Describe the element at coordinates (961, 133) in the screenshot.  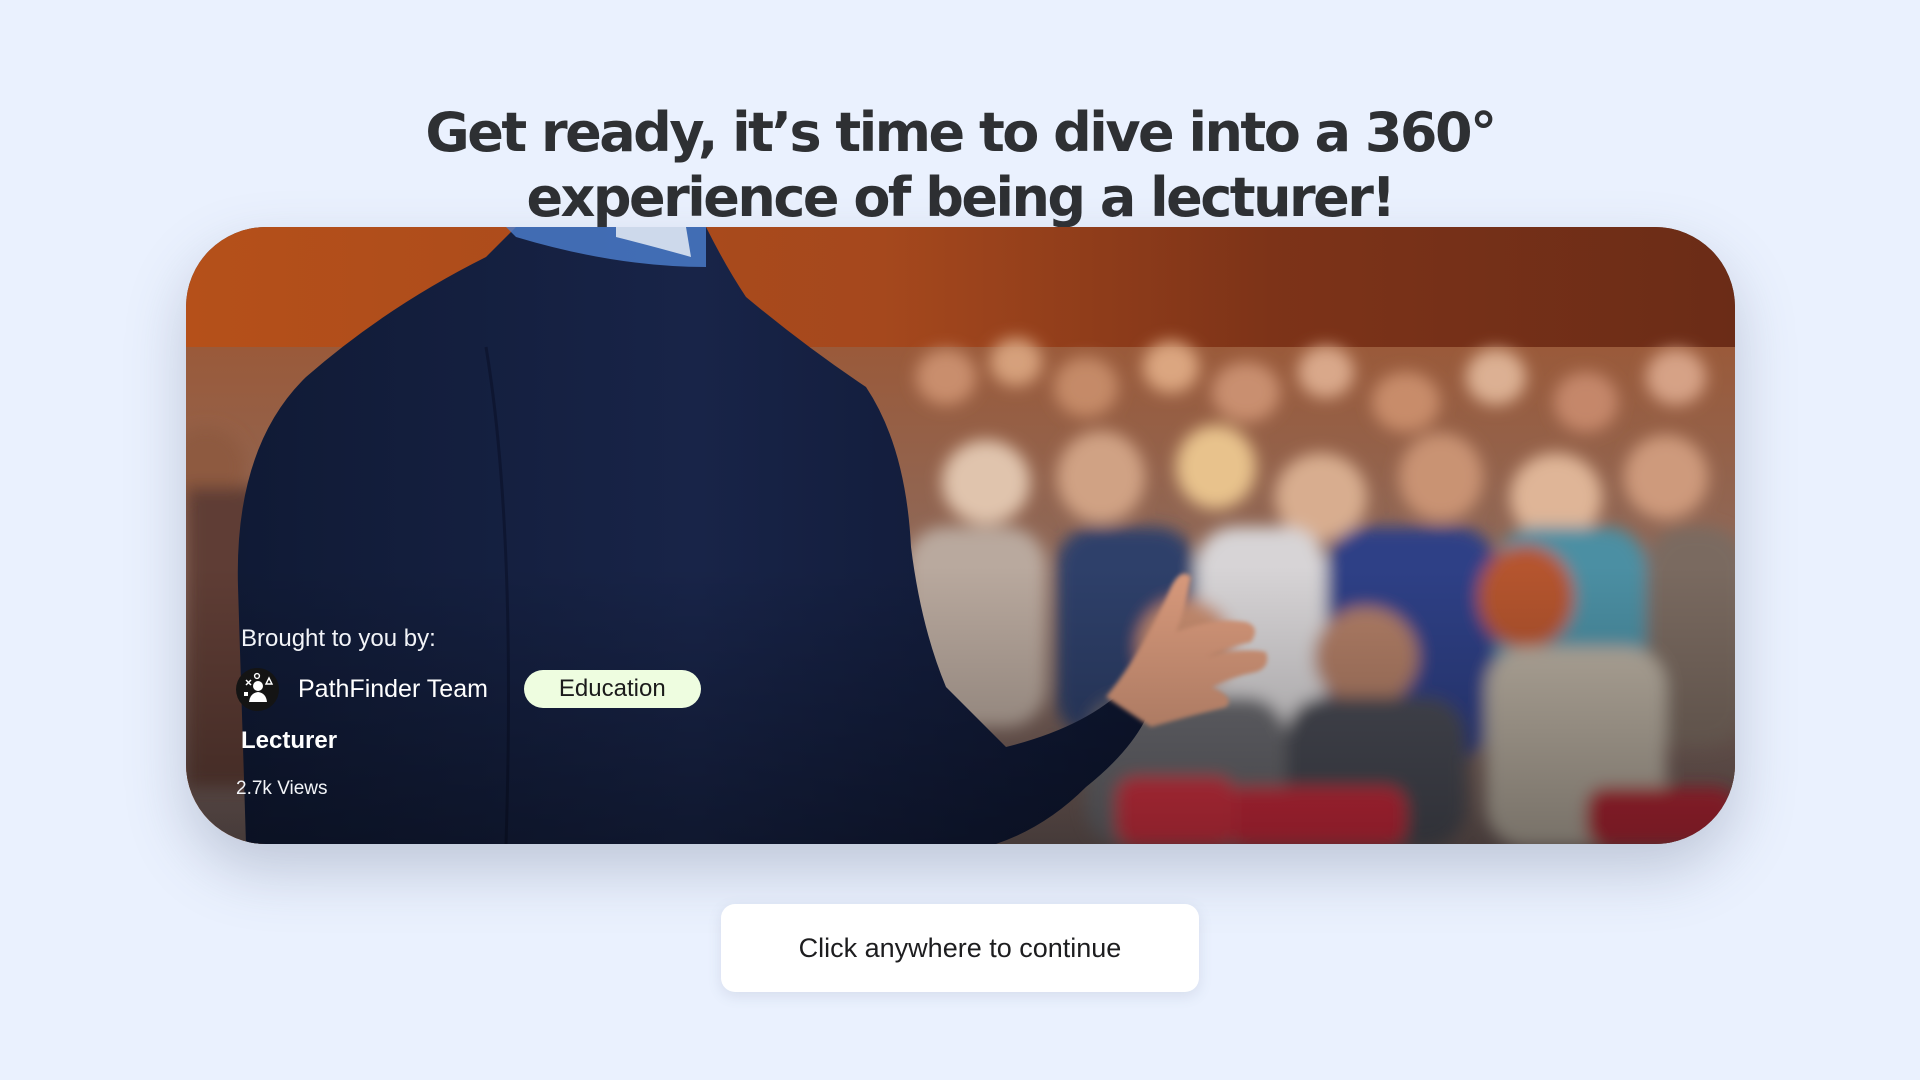
I see `headline-line-1: Get ready, it’s time to dive into a 360°` at that location.